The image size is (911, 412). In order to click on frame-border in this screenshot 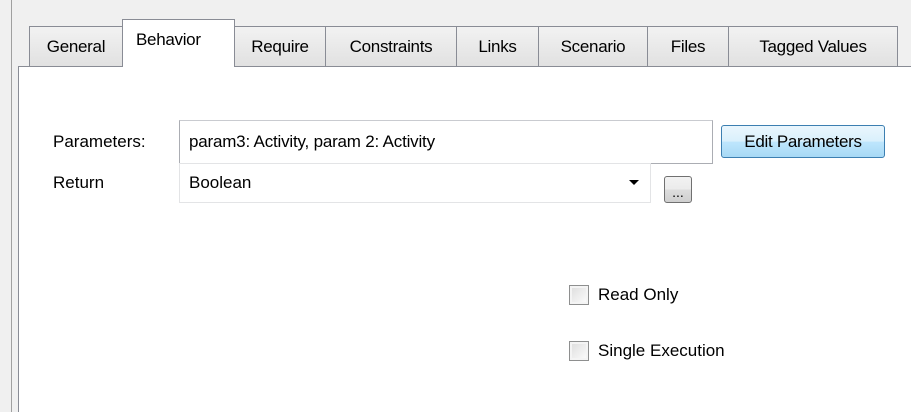, I will do `click(11, 206)`.